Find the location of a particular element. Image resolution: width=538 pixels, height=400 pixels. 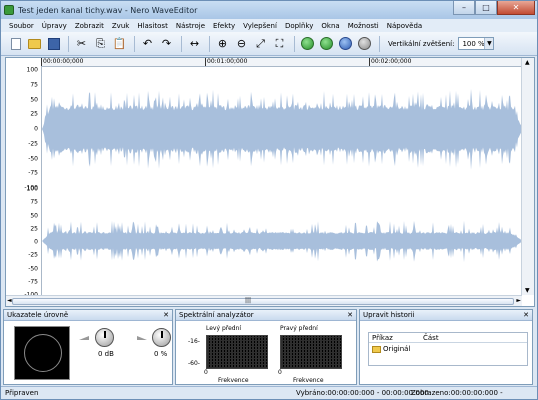

horizontal-scrollbar: ◄ ||| ► is located at coordinates (264, 300).